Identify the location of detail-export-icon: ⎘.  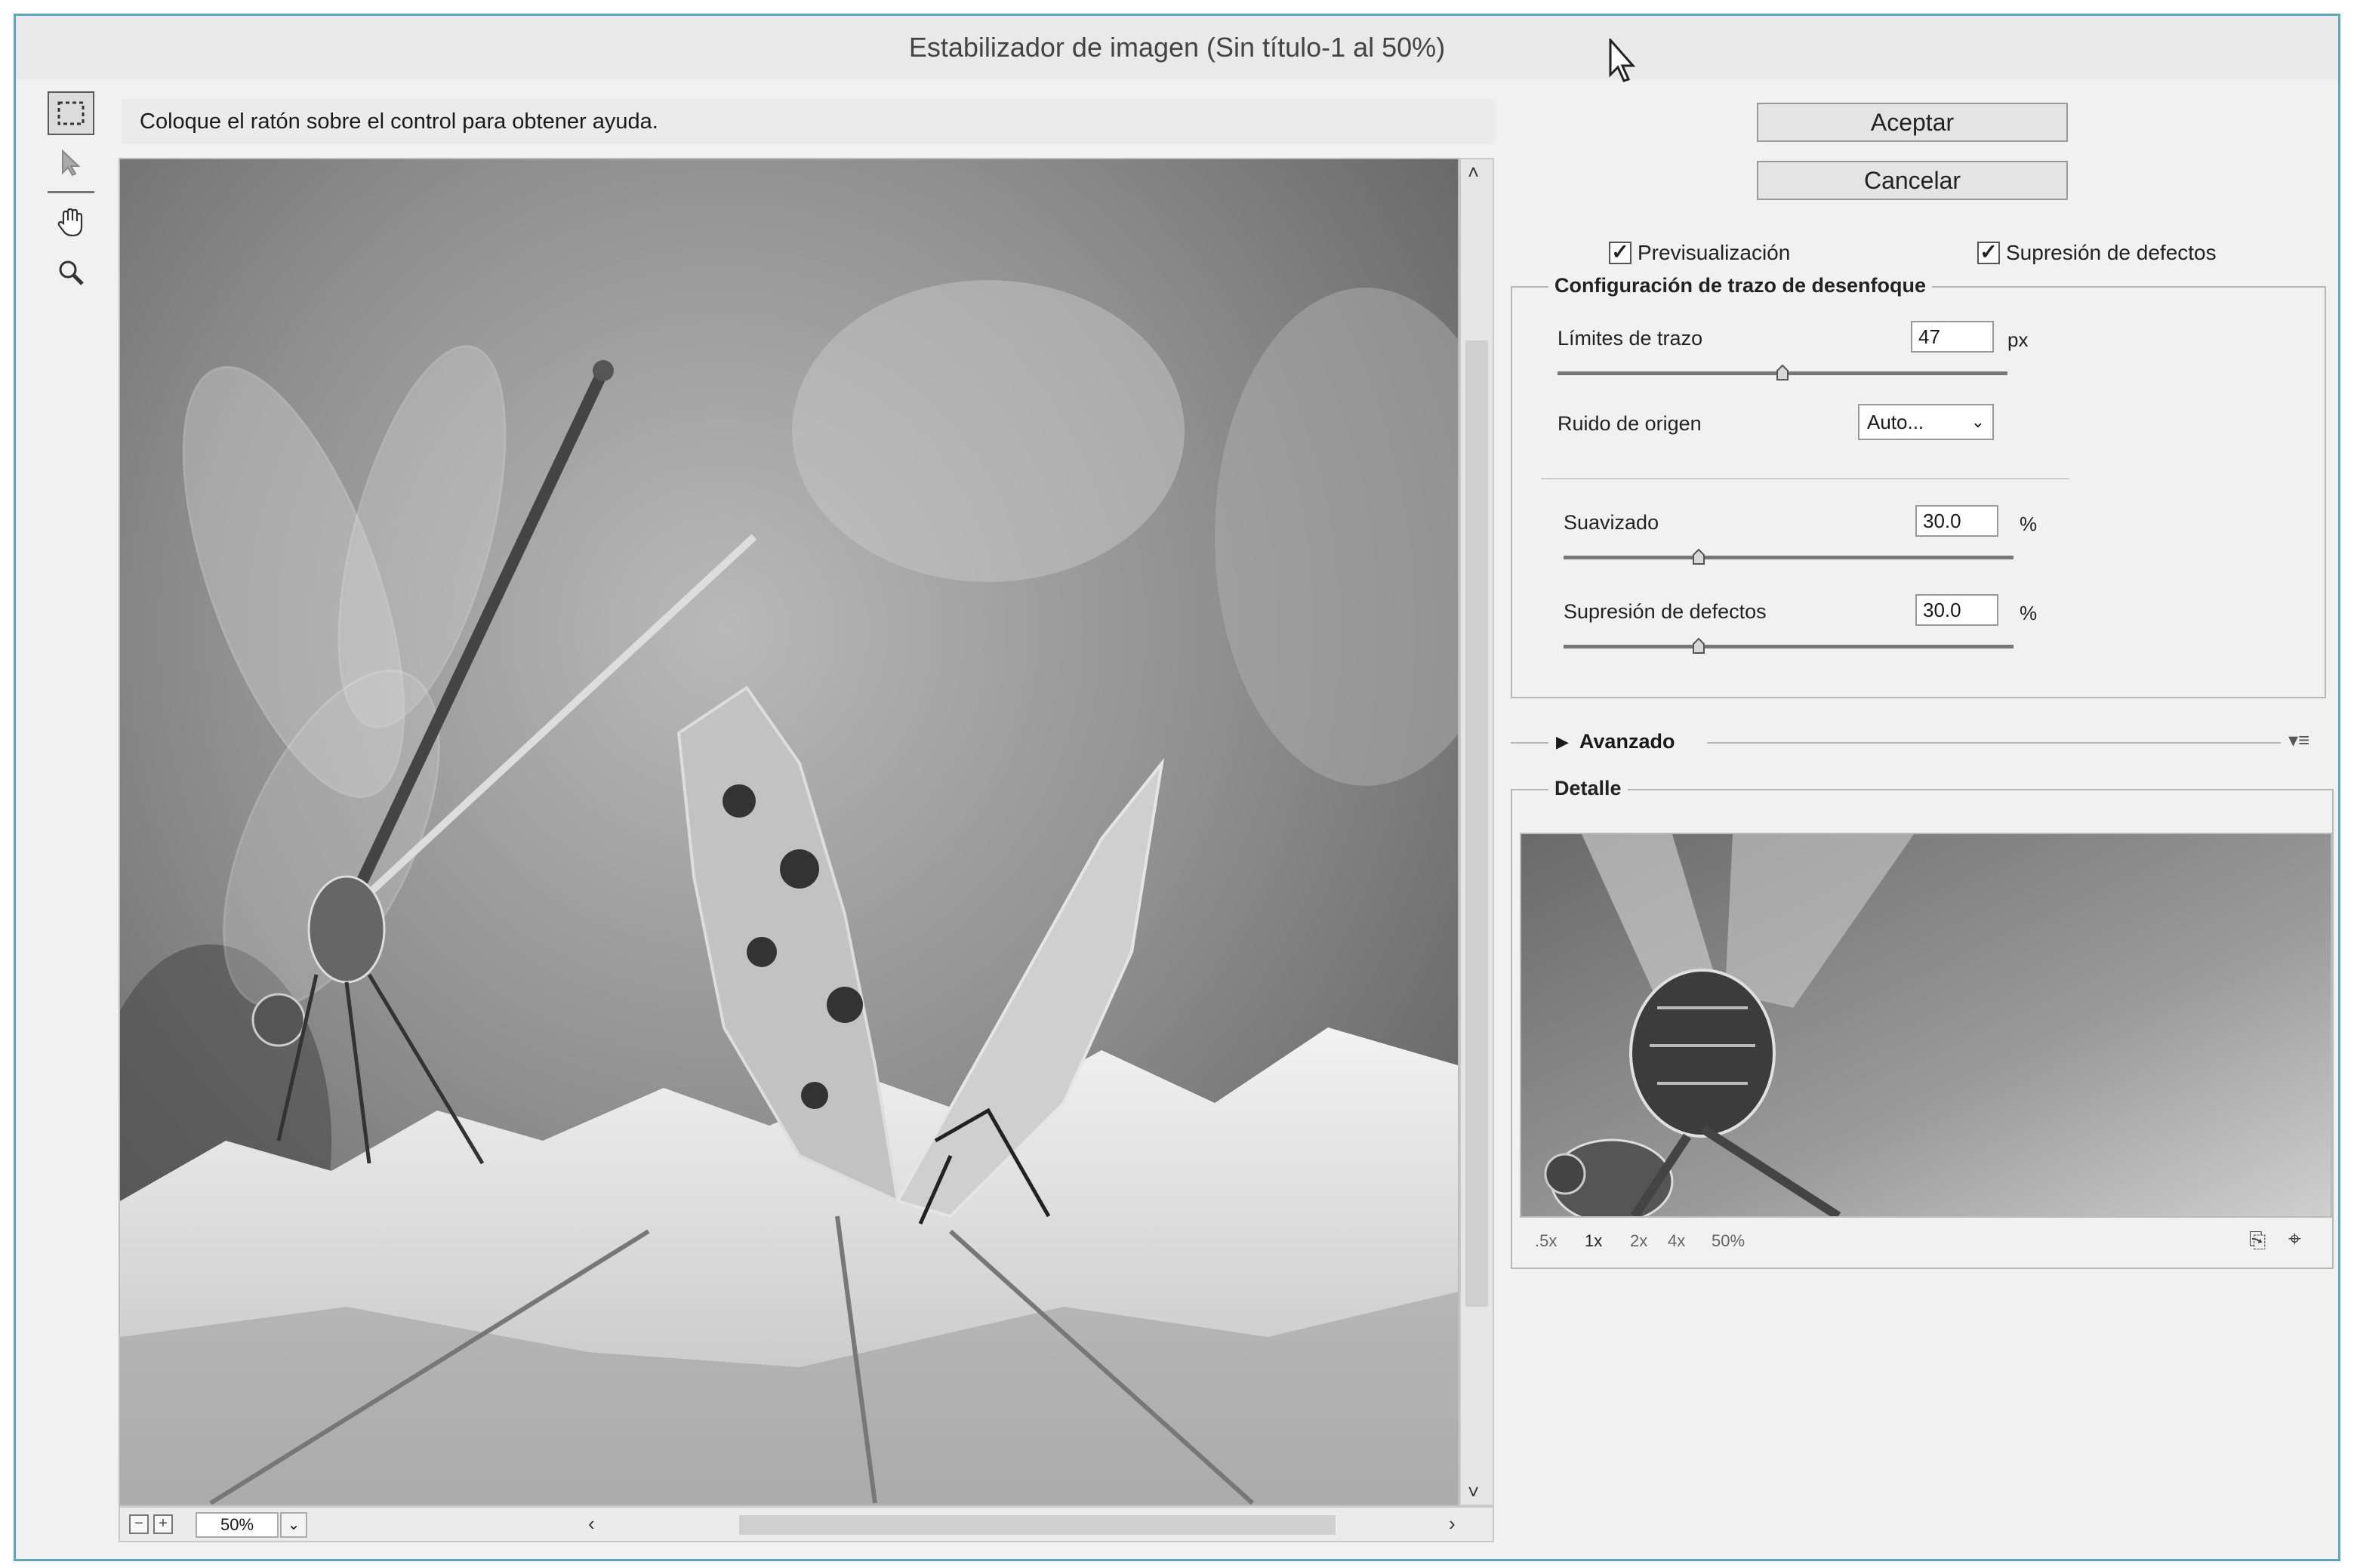
(2258, 1240).